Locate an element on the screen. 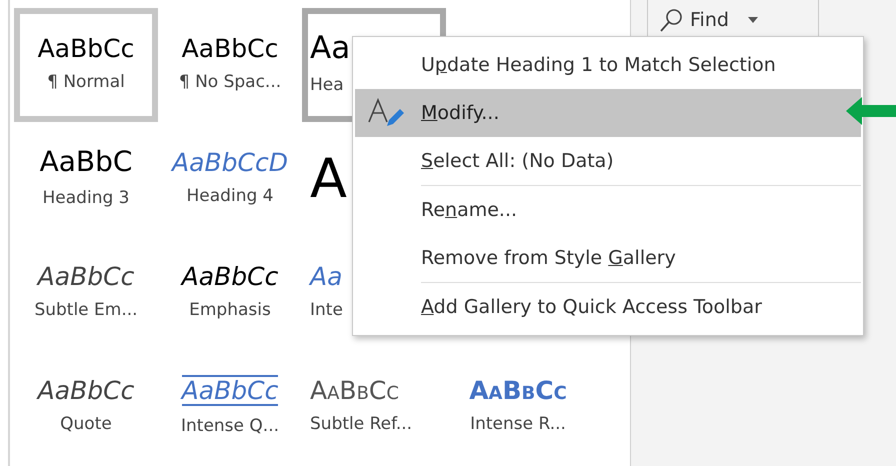 Image resolution: width=896 pixels, height=466 pixels. style-name: ¶ Normal is located at coordinates (86, 82).